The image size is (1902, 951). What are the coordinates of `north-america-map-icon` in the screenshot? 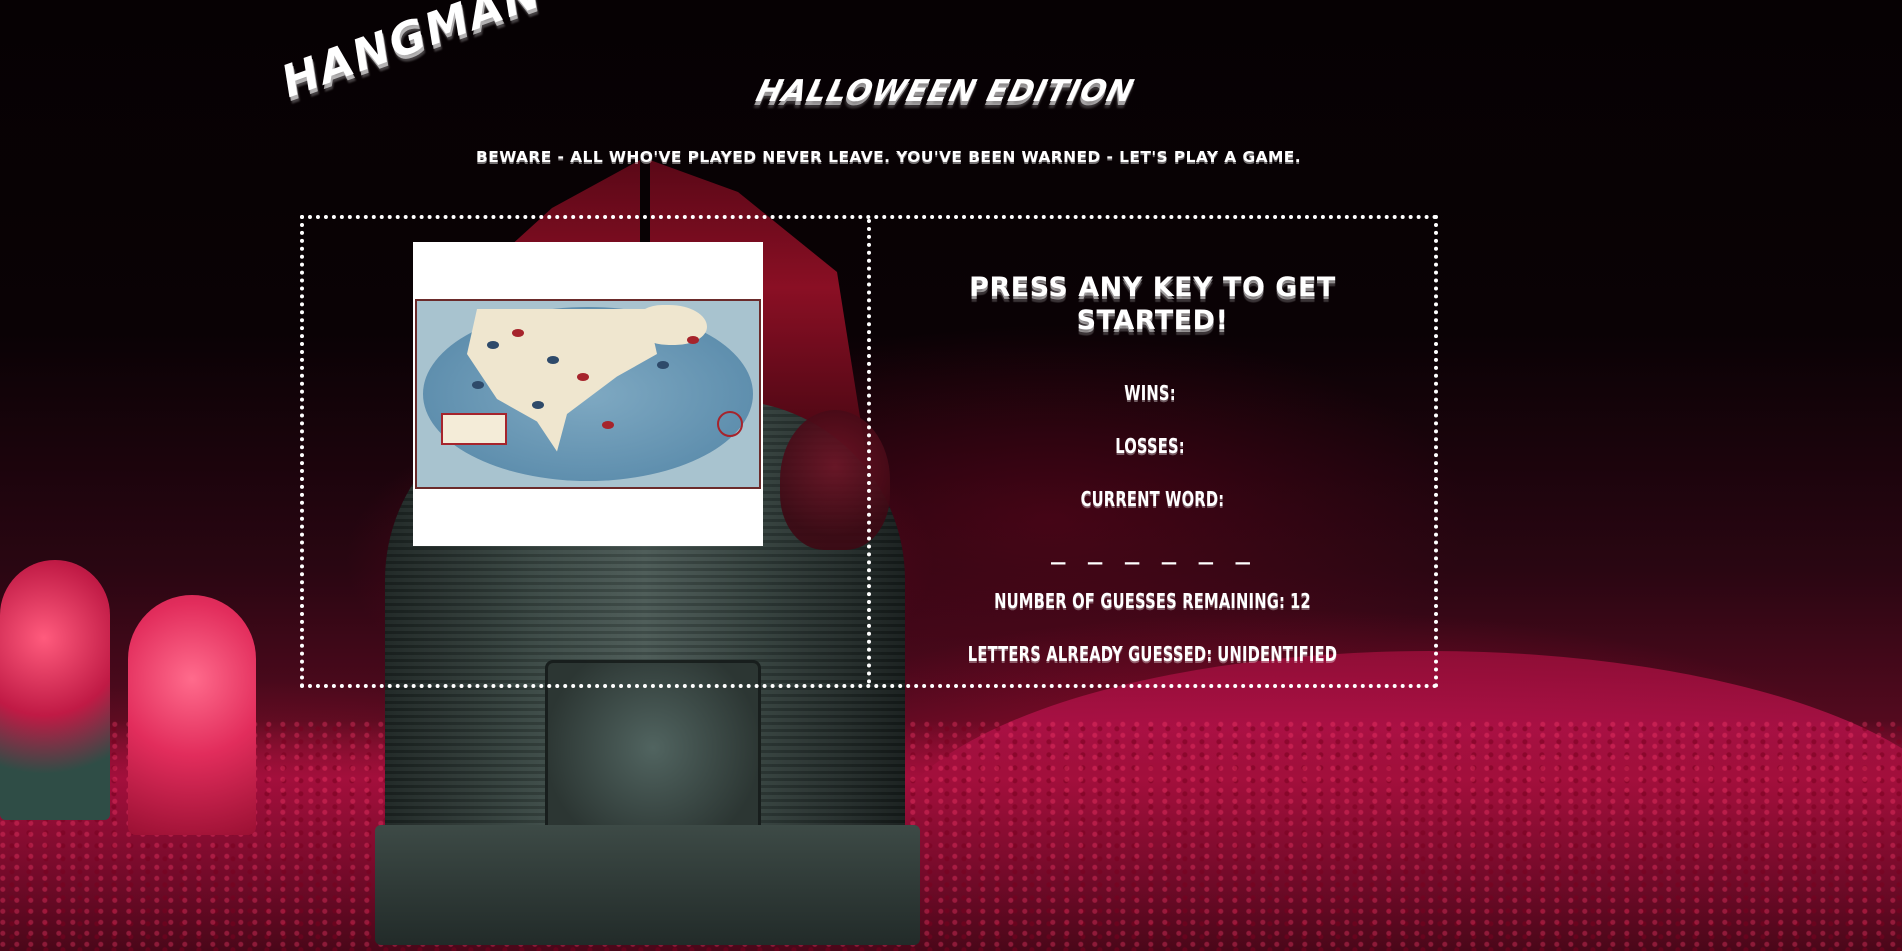 It's located at (588, 394).